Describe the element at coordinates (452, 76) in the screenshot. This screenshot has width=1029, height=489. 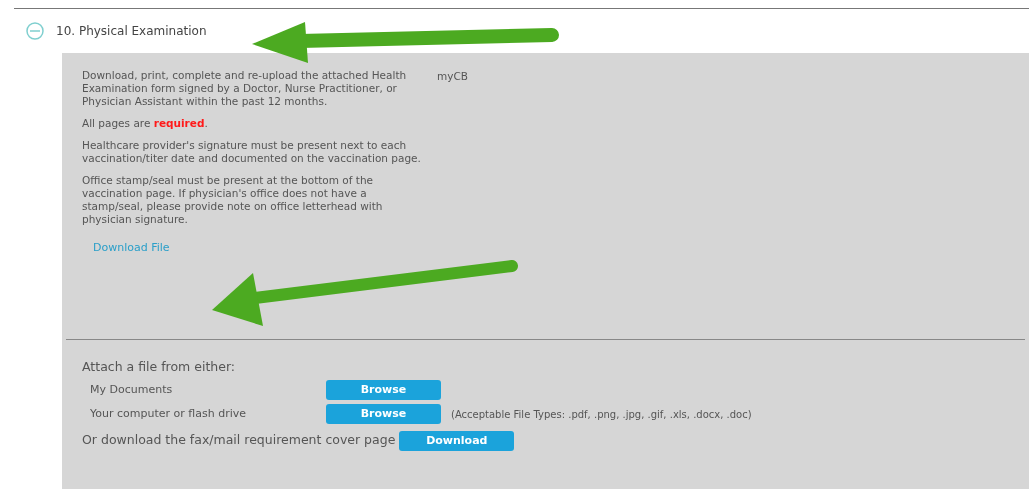
I see `side-label: myCB` at that location.